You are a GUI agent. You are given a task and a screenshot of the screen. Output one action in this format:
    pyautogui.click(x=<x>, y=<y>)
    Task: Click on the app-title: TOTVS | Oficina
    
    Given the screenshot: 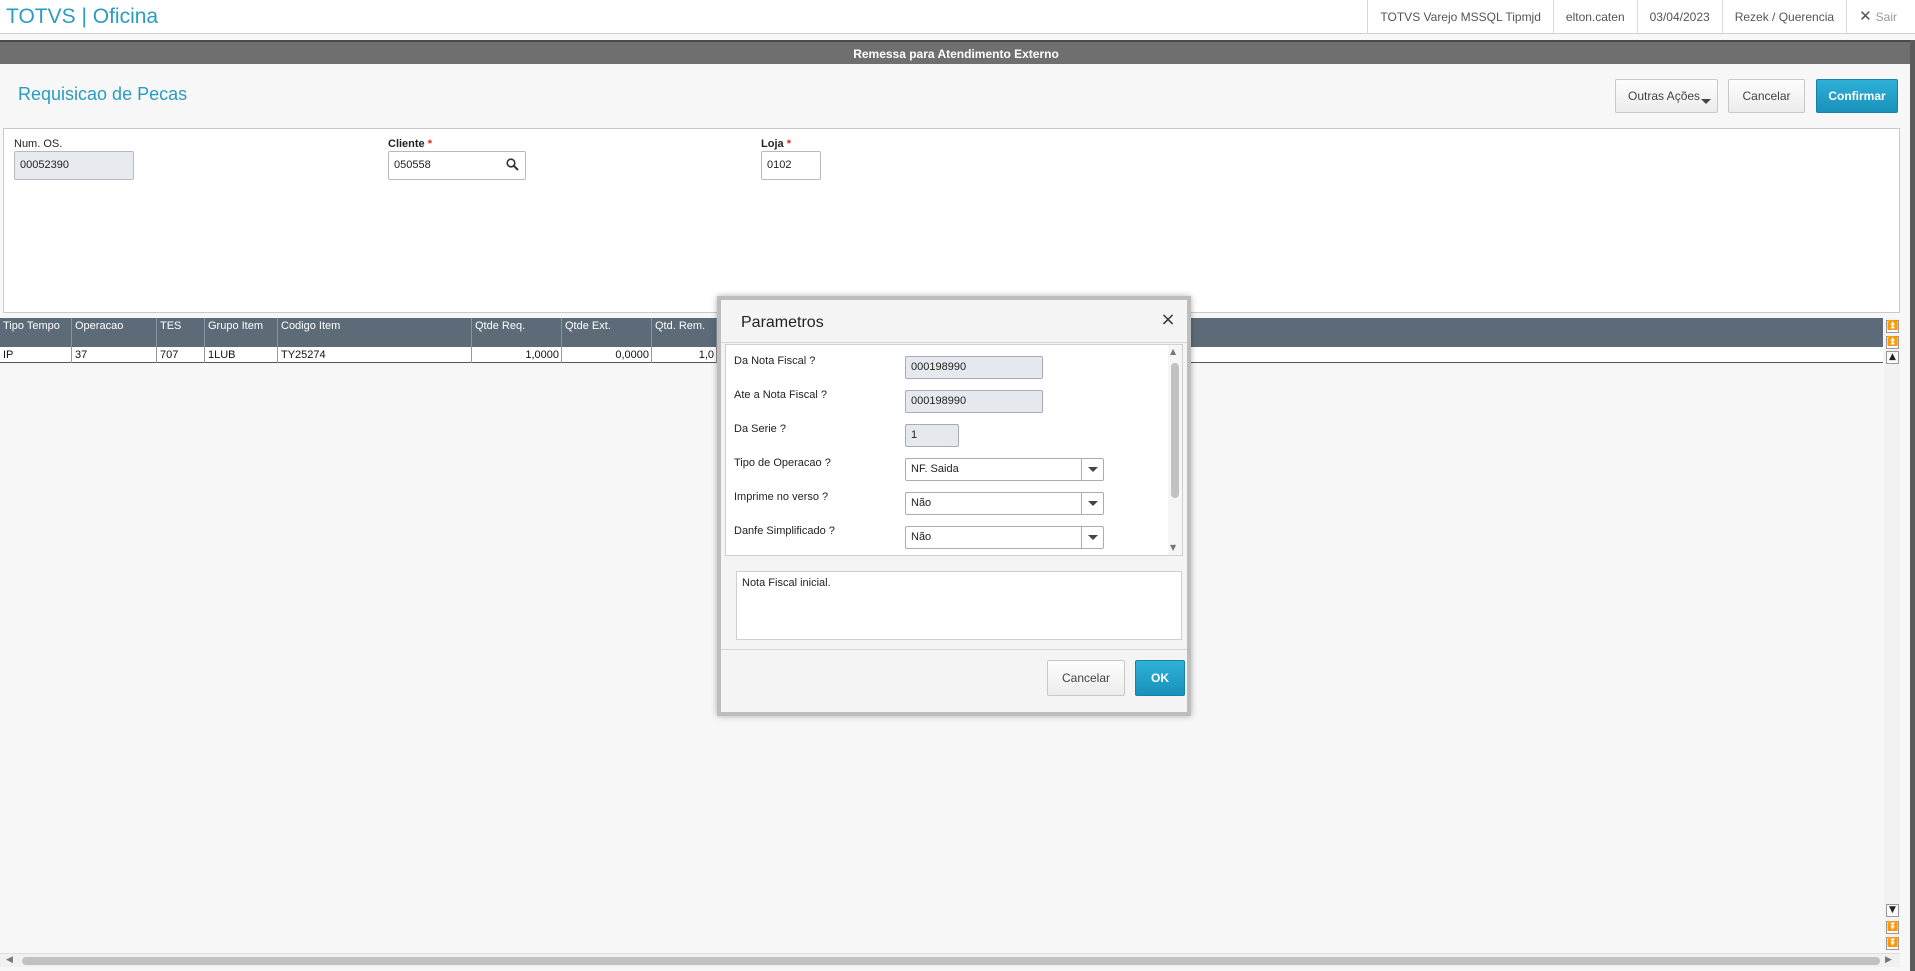 What is the action you would take?
    pyautogui.click(x=82, y=16)
    